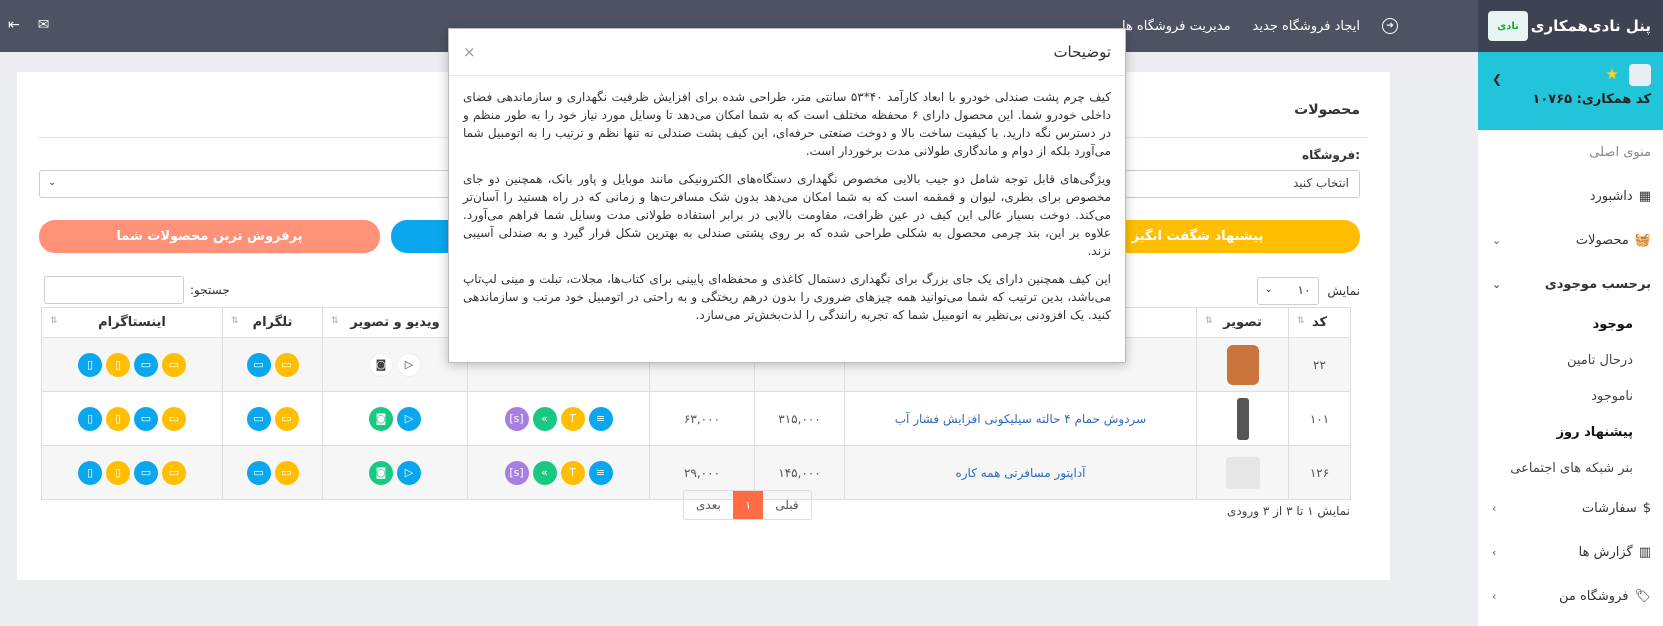  What do you see at coordinates (1176, 26) in the screenshot?
I see `nav-manage-stores: مدیریت فروشگاه ها` at bounding box center [1176, 26].